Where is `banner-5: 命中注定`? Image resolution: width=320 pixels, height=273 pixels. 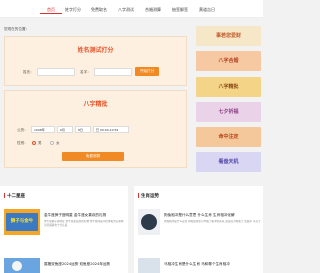
banner-5: 命中注定 is located at coordinates (228, 137).